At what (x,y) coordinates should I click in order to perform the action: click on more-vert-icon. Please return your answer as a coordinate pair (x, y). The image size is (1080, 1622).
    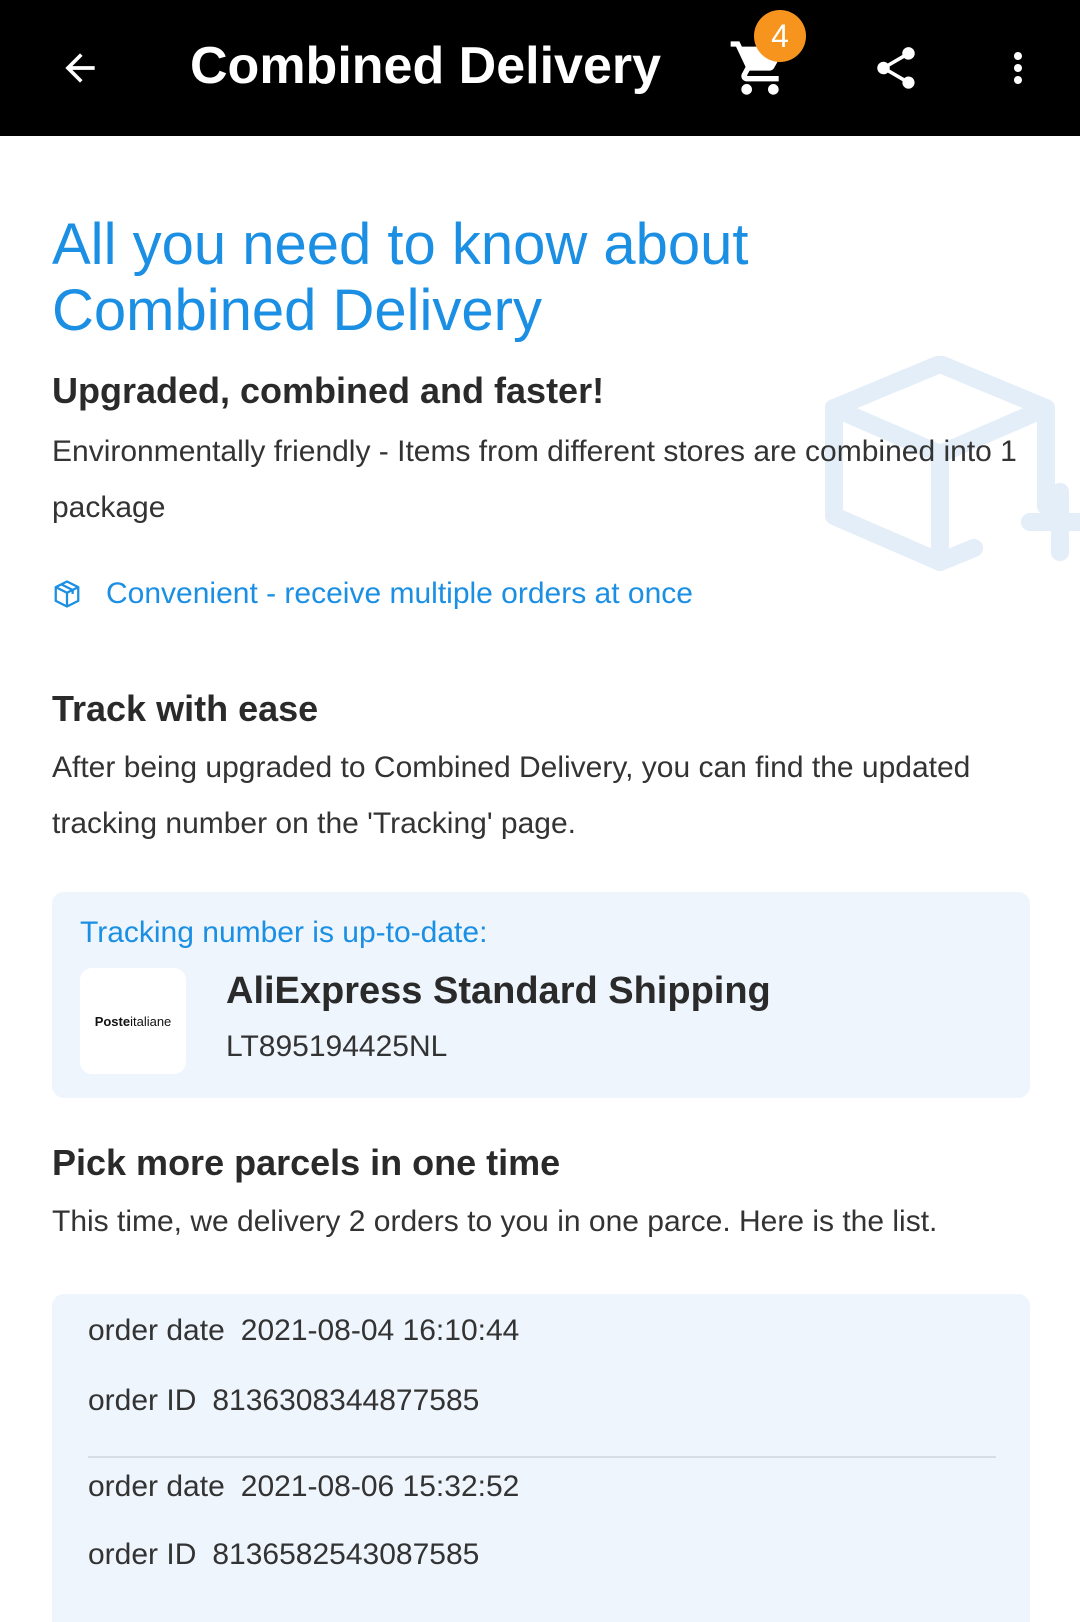
    Looking at the image, I should click on (1018, 68).